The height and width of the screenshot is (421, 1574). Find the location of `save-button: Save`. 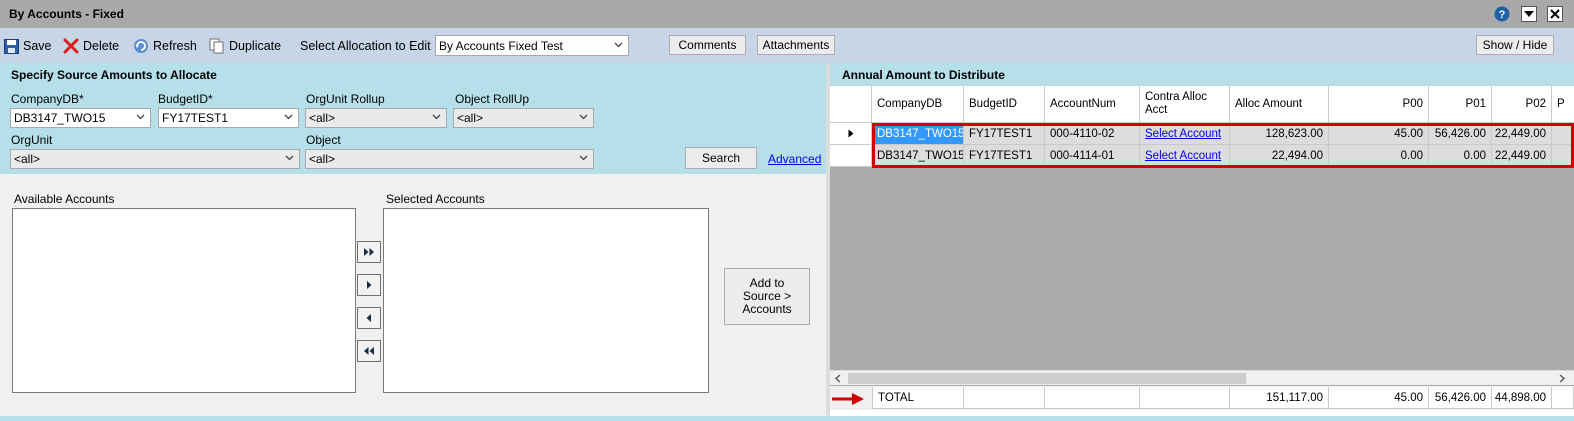

save-button: Save is located at coordinates (28, 46).